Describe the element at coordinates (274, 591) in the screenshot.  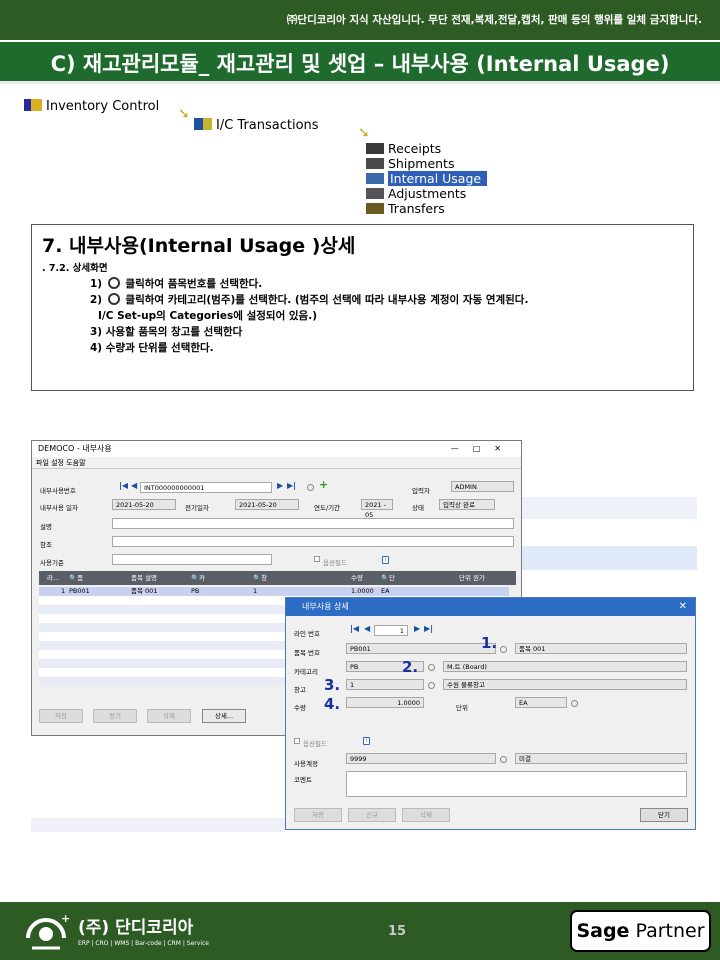
I see `table-row: 1 PB001 품목 001 PB 1 1.0000 EA` at that location.